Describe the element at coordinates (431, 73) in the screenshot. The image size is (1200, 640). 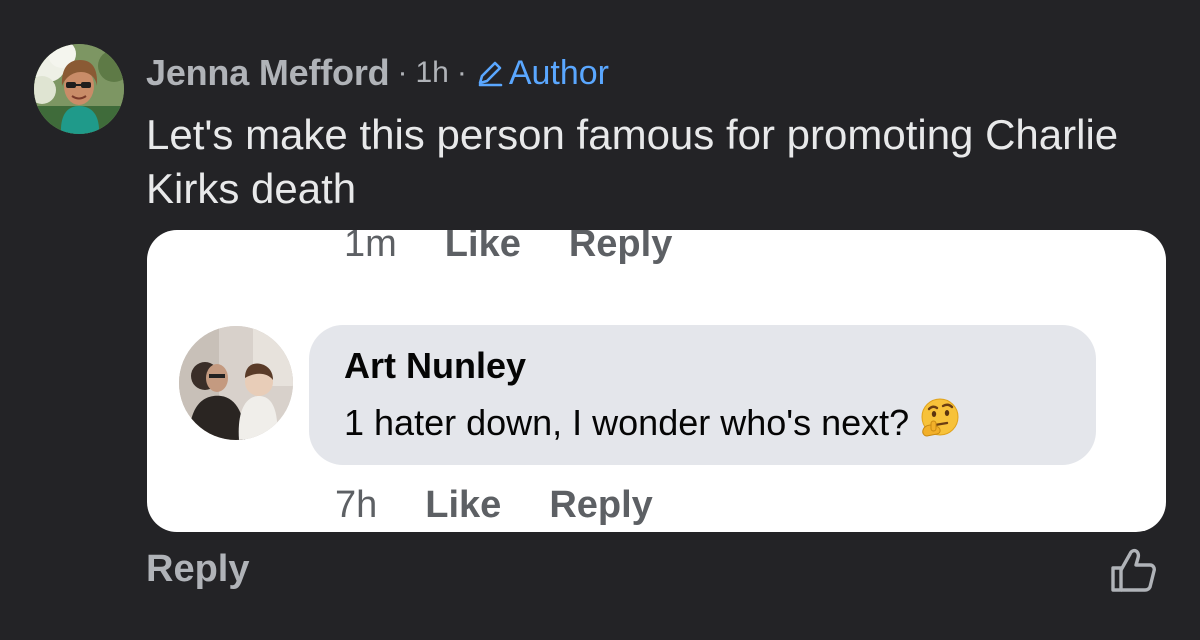
I see `comment-timestamp: 1h` at that location.